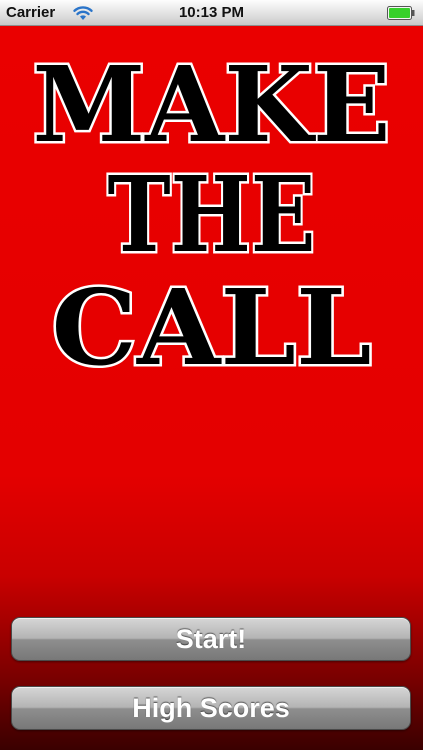 Image resolution: width=423 pixels, height=750 pixels. What do you see at coordinates (212, 326) in the screenshot?
I see `title-line-call: CALL` at bounding box center [212, 326].